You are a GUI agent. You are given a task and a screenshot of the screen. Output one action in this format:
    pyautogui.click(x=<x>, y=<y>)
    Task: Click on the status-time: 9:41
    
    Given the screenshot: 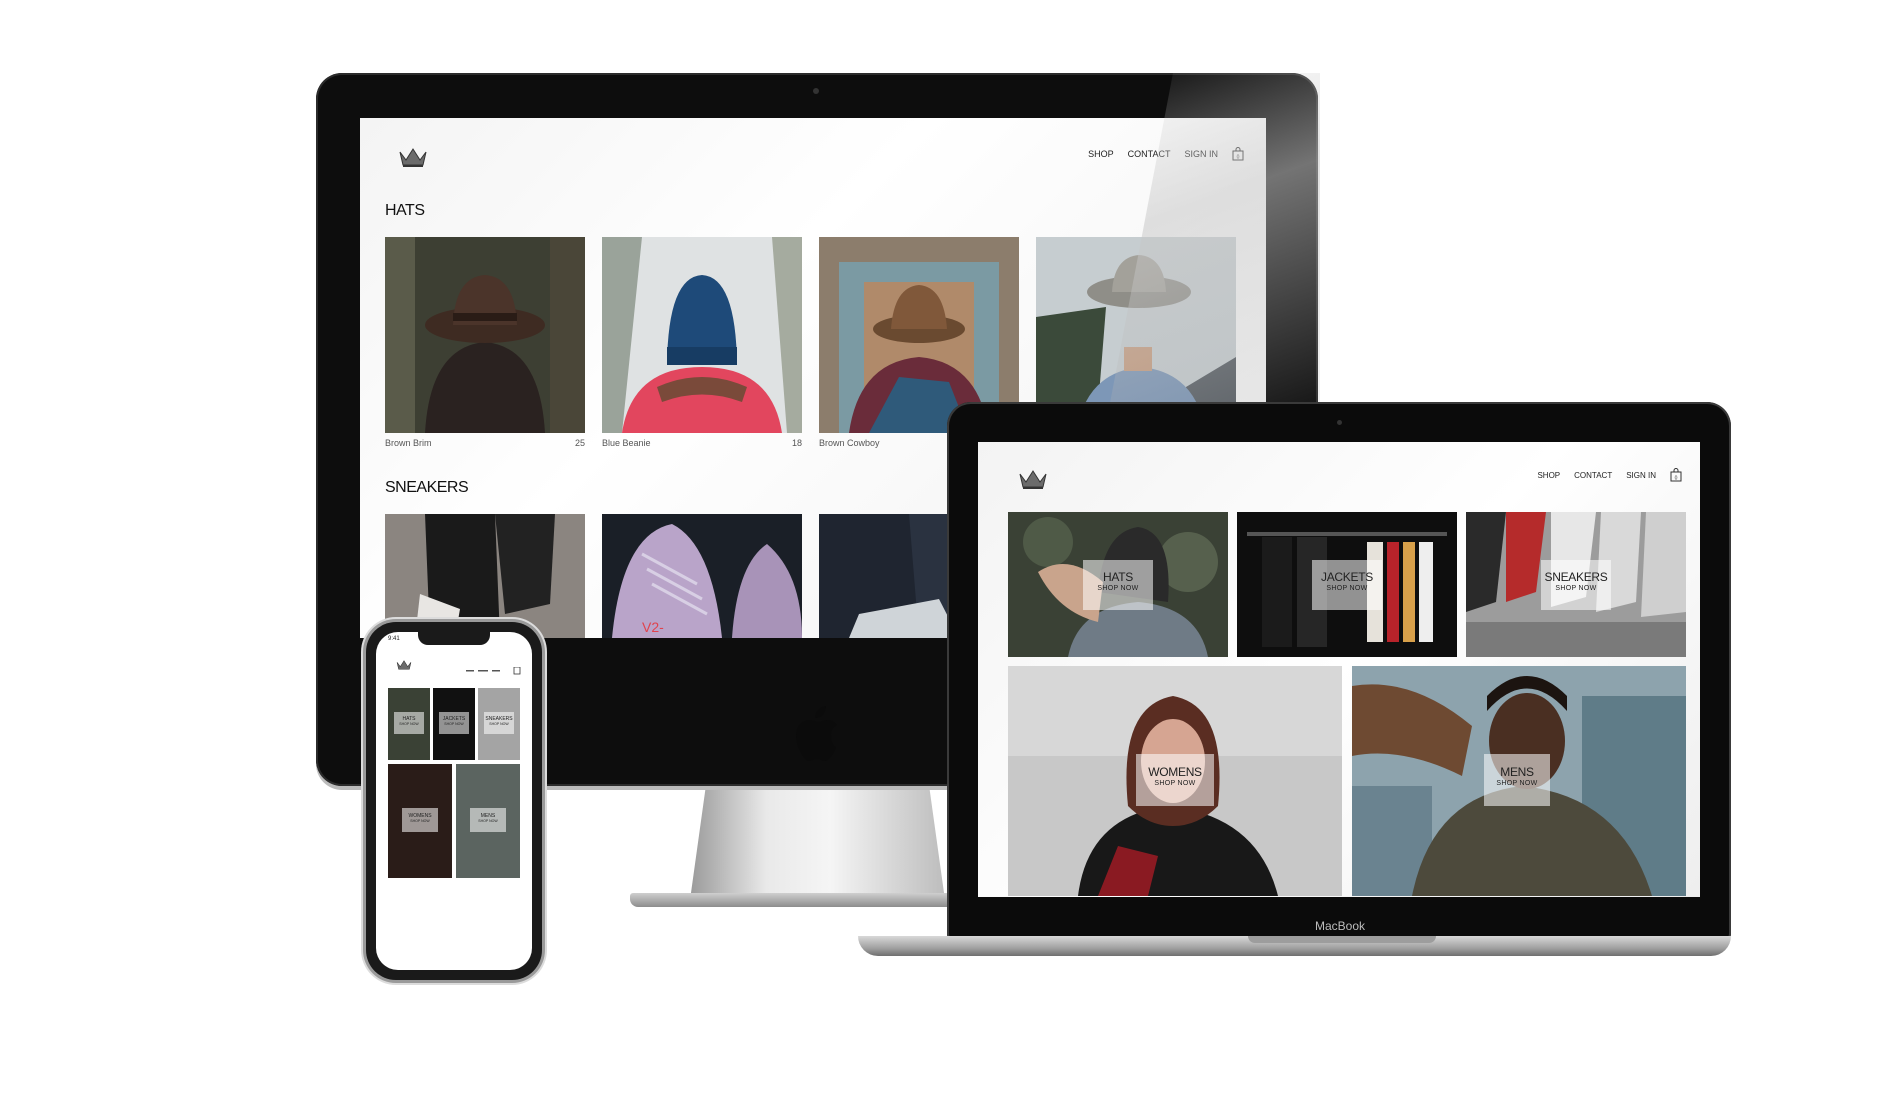 What is the action you would take?
    pyautogui.click(x=394, y=639)
    